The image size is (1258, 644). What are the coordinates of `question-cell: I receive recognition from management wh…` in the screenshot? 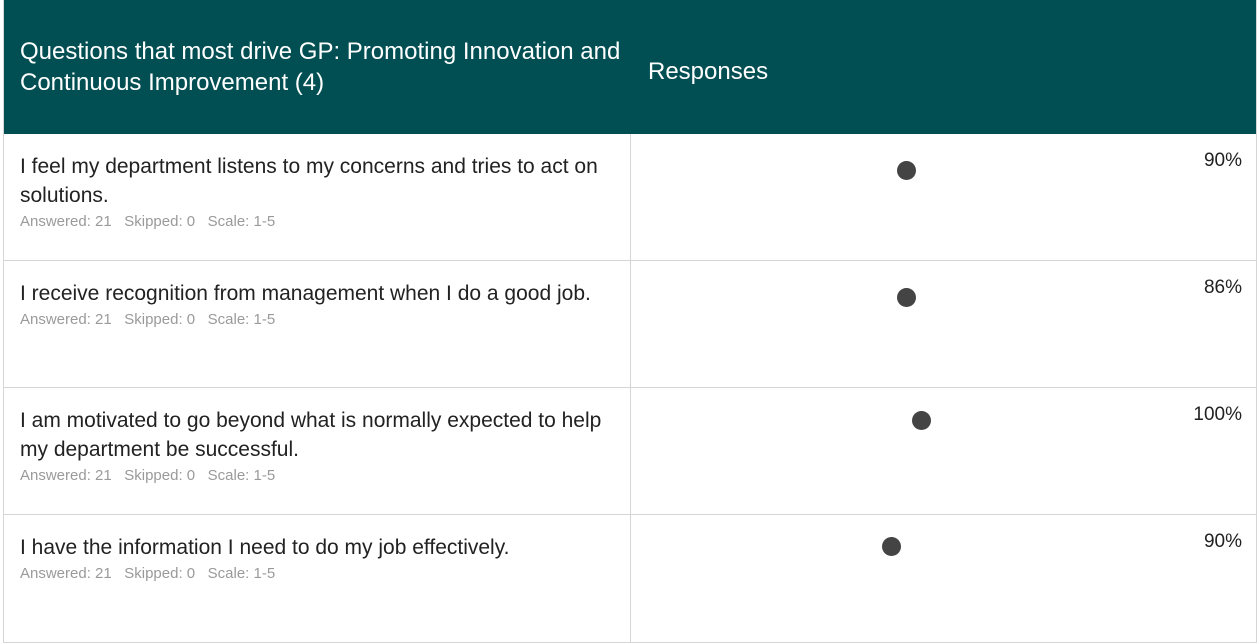 It's located at (317, 324).